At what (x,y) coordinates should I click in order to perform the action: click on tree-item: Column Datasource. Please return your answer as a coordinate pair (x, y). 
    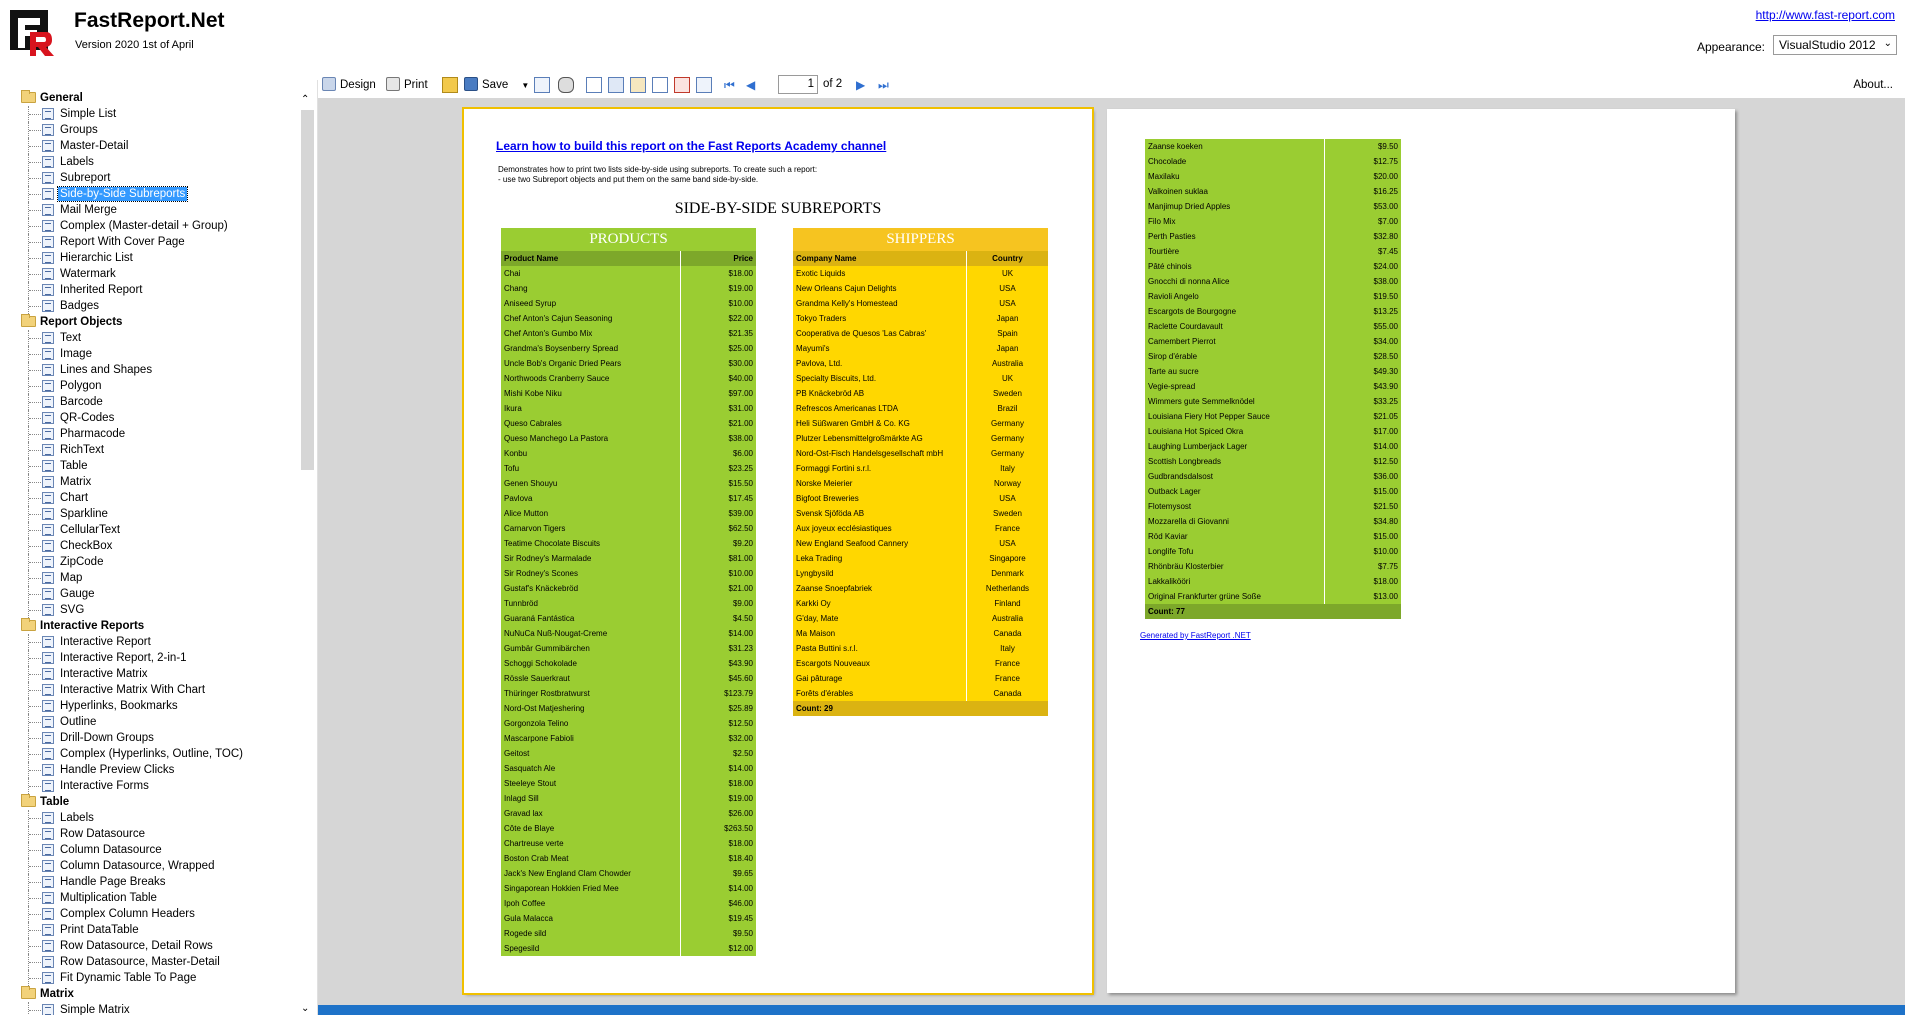
    Looking at the image, I should click on (155, 850).